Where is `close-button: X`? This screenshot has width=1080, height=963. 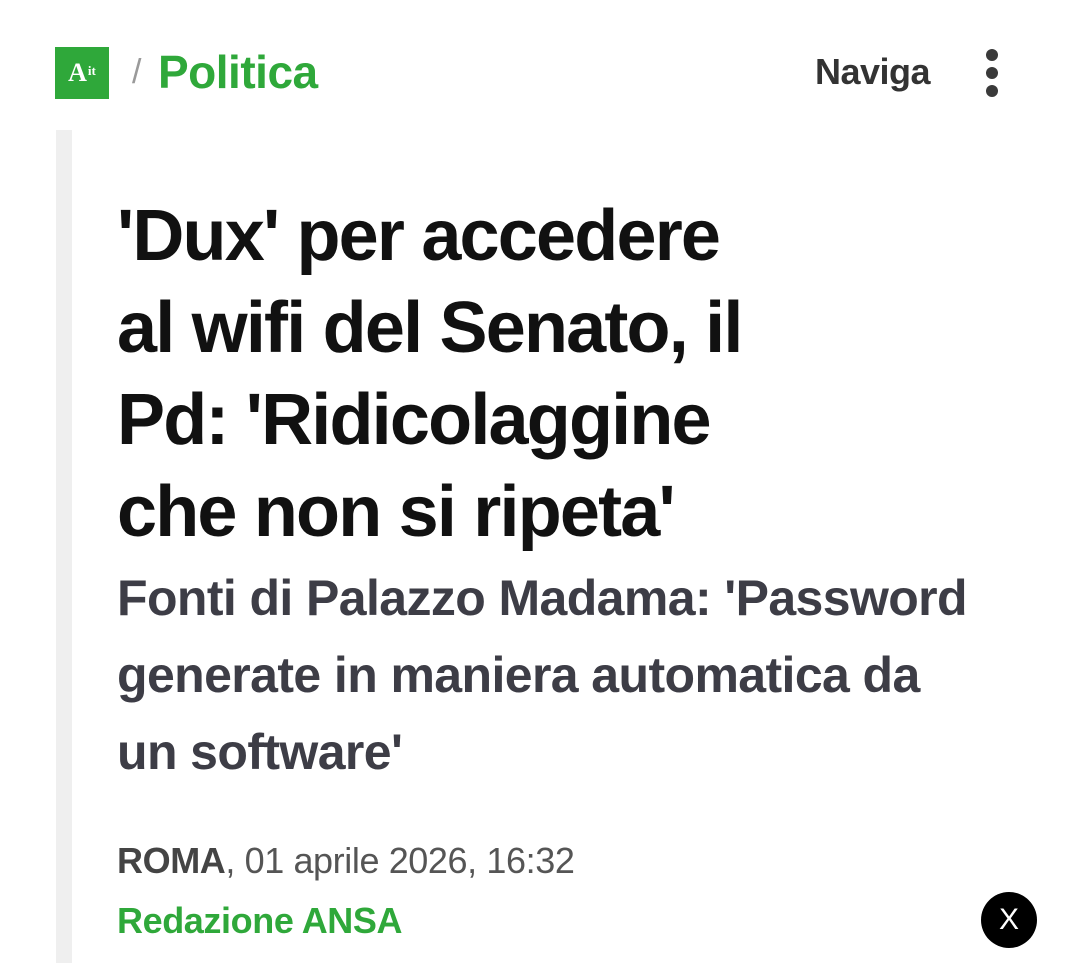
close-button: X is located at coordinates (1009, 920).